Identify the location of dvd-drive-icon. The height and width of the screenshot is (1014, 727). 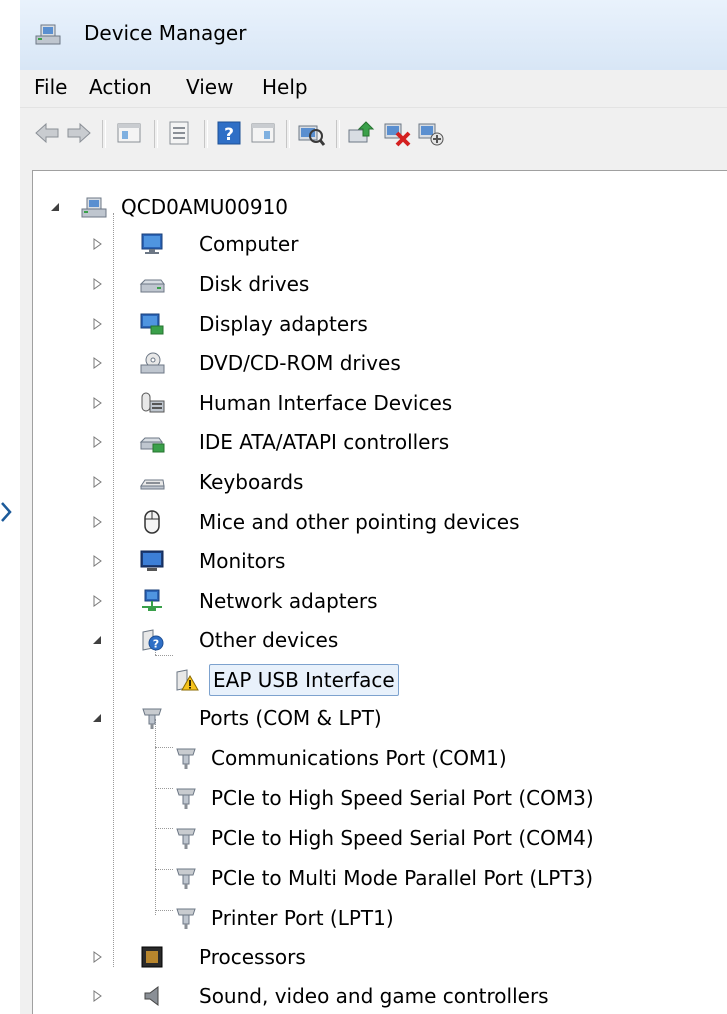
(152, 363).